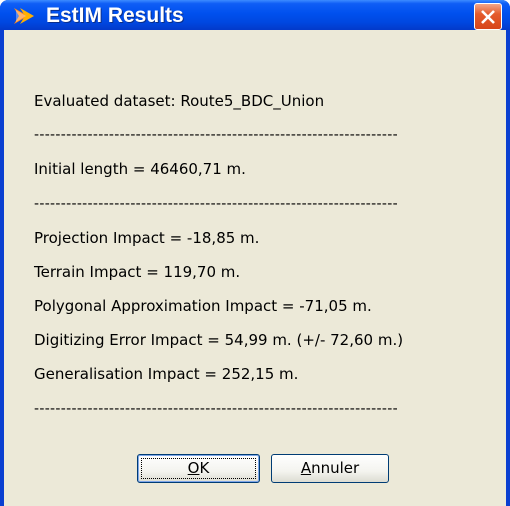 The height and width of the screenshot is (506, 510). What do you see at coordinates (140, 169) in the screenshot?
I see `initial-length-line: Initial length = 46460,71 m.` at bounding box center [140, 169].